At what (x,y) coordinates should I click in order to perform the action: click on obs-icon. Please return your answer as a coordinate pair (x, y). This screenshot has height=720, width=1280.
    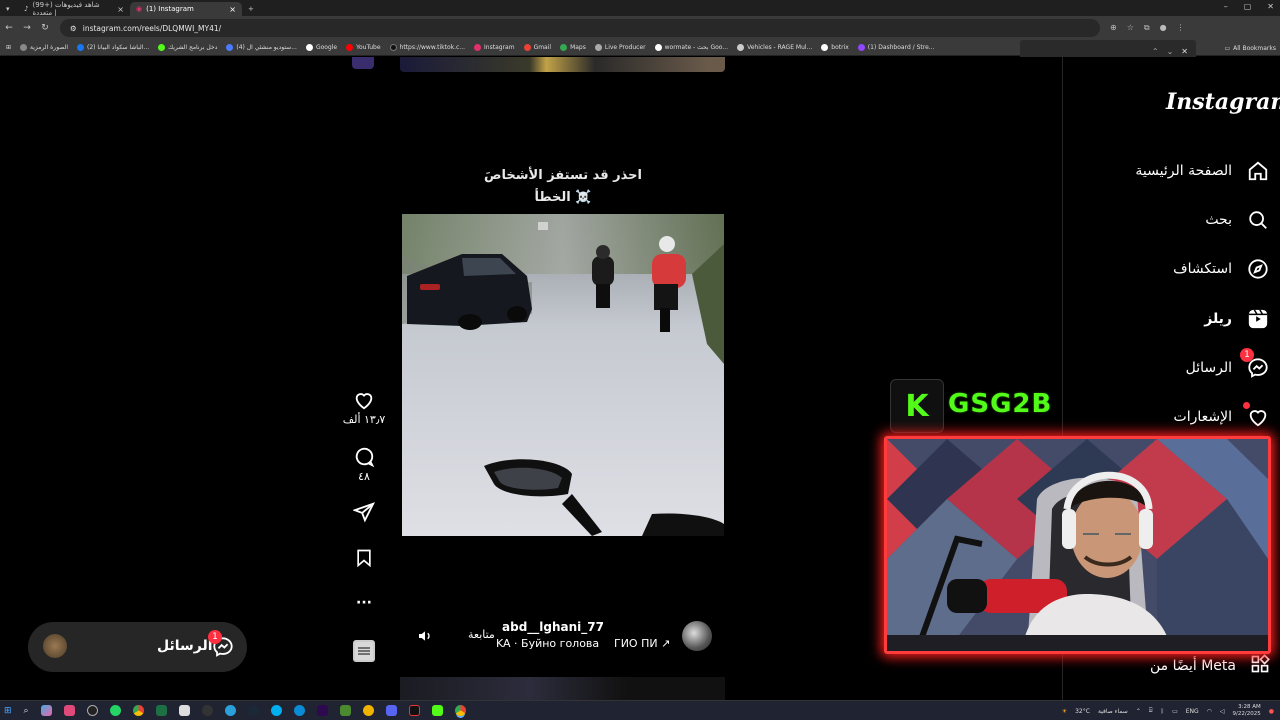
    Looking at the image, I should click on (92, 710).